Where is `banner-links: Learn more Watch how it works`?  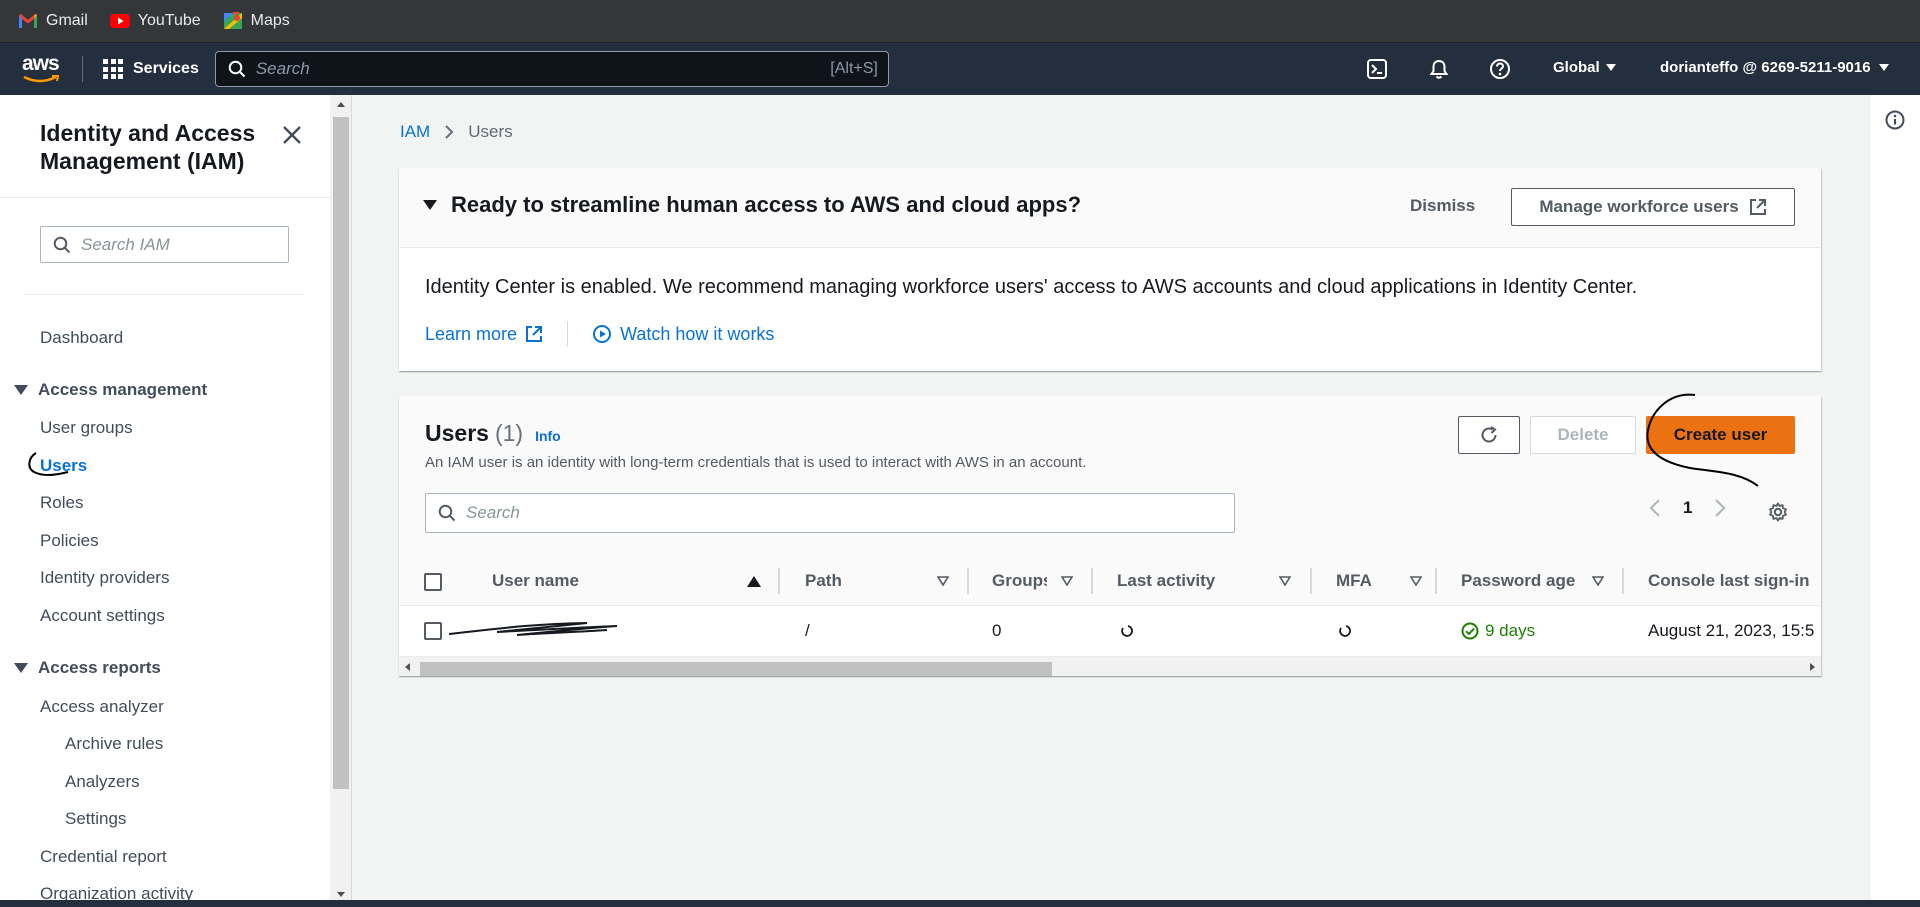 banner-links: Learn more Watch how it works is located at coordinates (599, 334).